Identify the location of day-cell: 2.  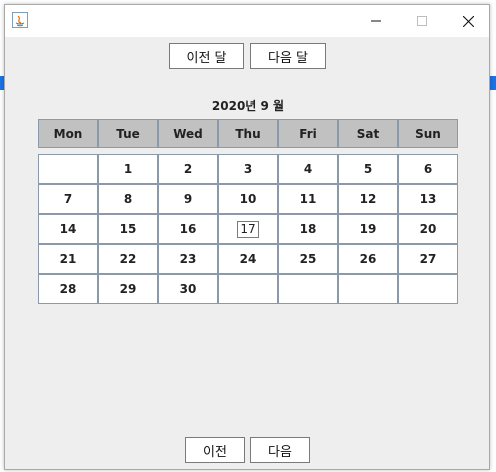
(188, 169).